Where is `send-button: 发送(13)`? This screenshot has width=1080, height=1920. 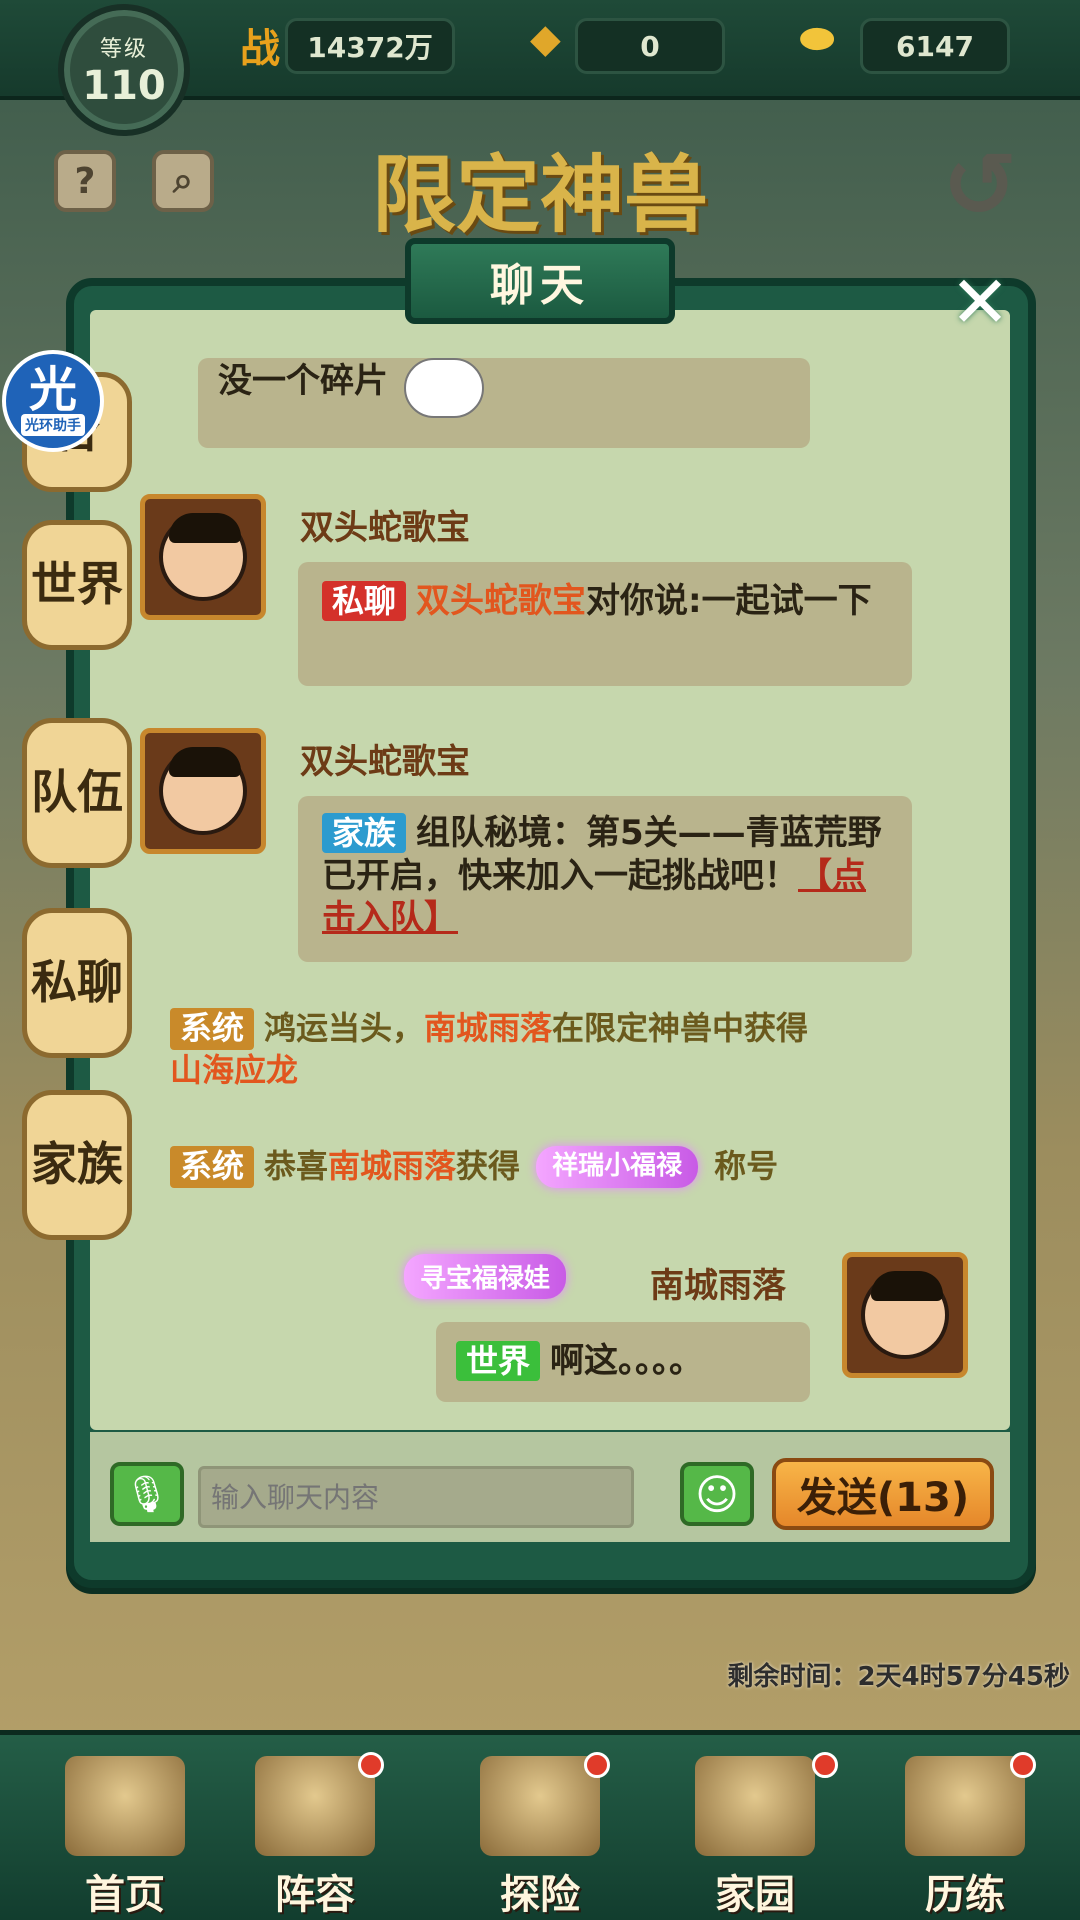
send-button: 发送(13) is located at coordinates (883, 1494).